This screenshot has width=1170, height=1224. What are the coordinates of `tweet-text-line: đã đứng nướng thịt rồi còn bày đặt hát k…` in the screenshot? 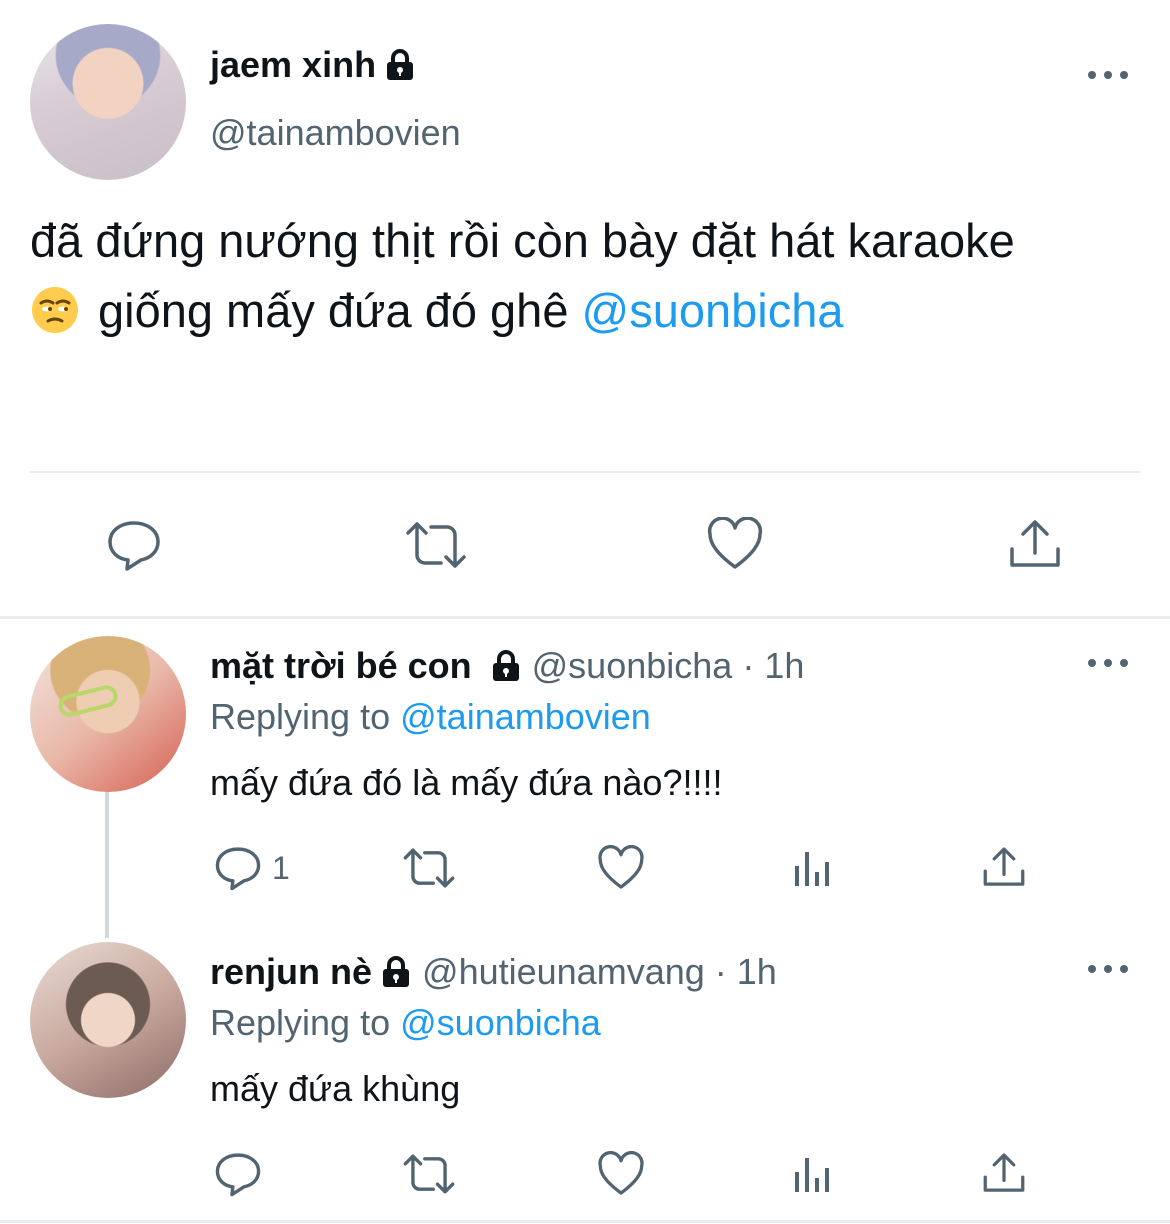 It's located at (522, 240).